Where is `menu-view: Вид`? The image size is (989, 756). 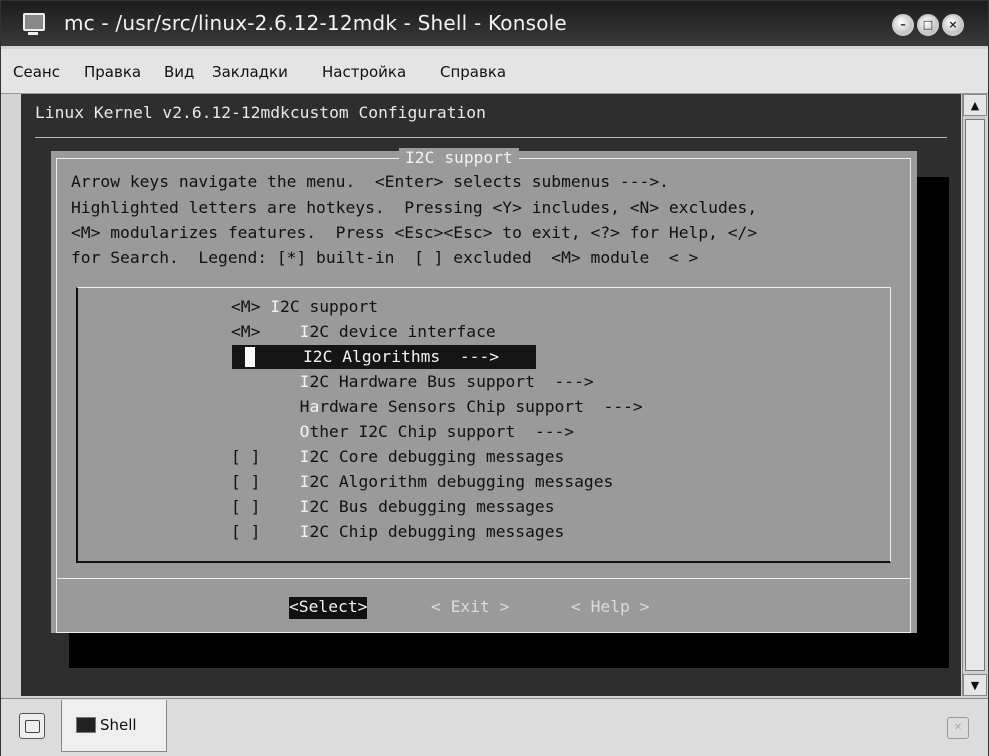
menu-view: Вид is located at coordinates (179, 72).